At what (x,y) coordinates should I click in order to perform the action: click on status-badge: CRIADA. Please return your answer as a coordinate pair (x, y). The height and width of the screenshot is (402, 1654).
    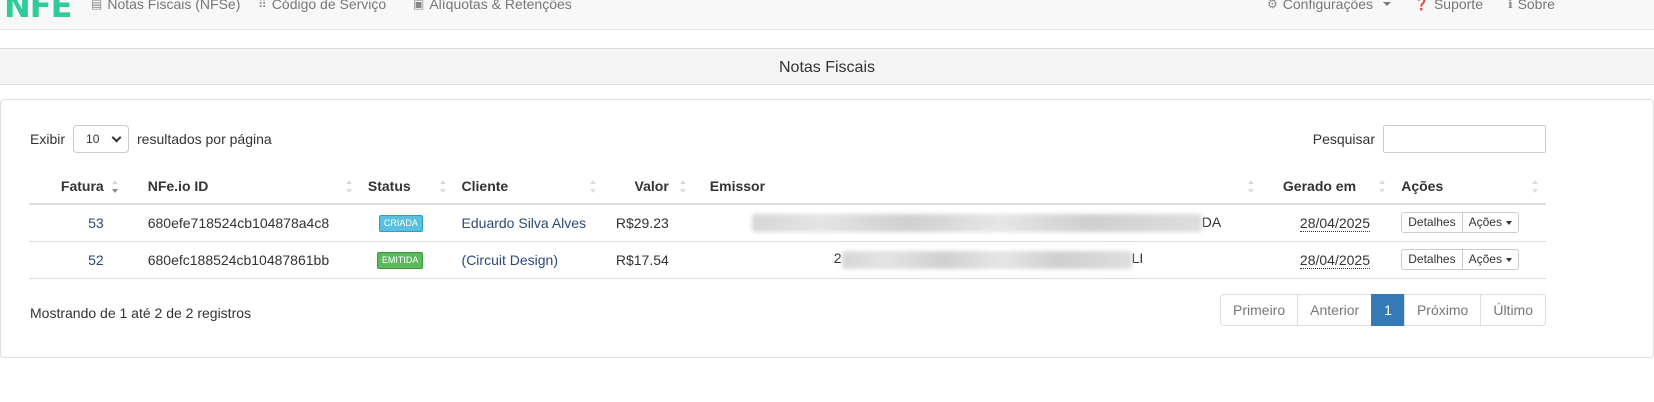
    Looking at the image, I should click on (400, 224).